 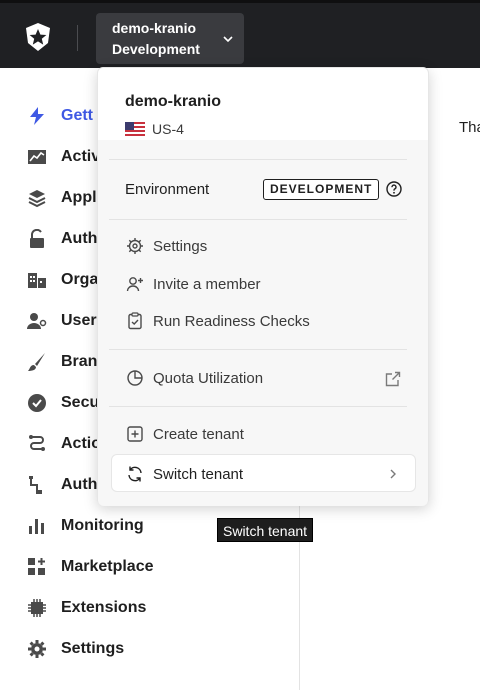 What do you see at coordinates (228, 39) in the screenshot?
I see `chevron-down-icon` at bounding box center [228, 39].